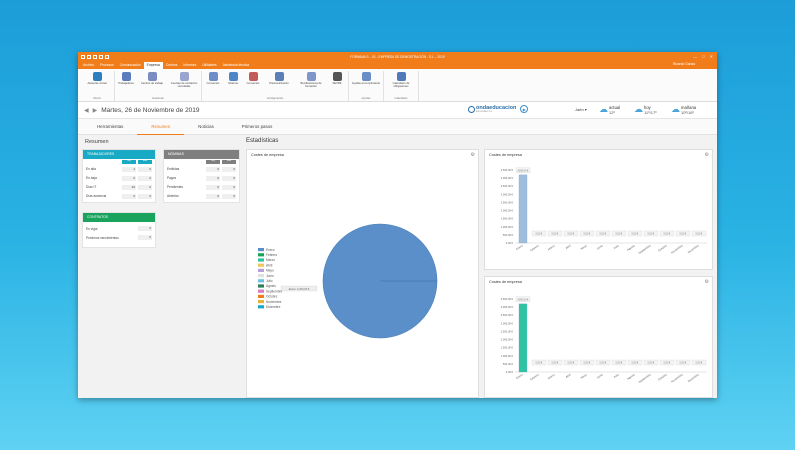  Describe the element at coordinates (270, 276) in the screenshot. I see `legend-label: Junio` at that location.